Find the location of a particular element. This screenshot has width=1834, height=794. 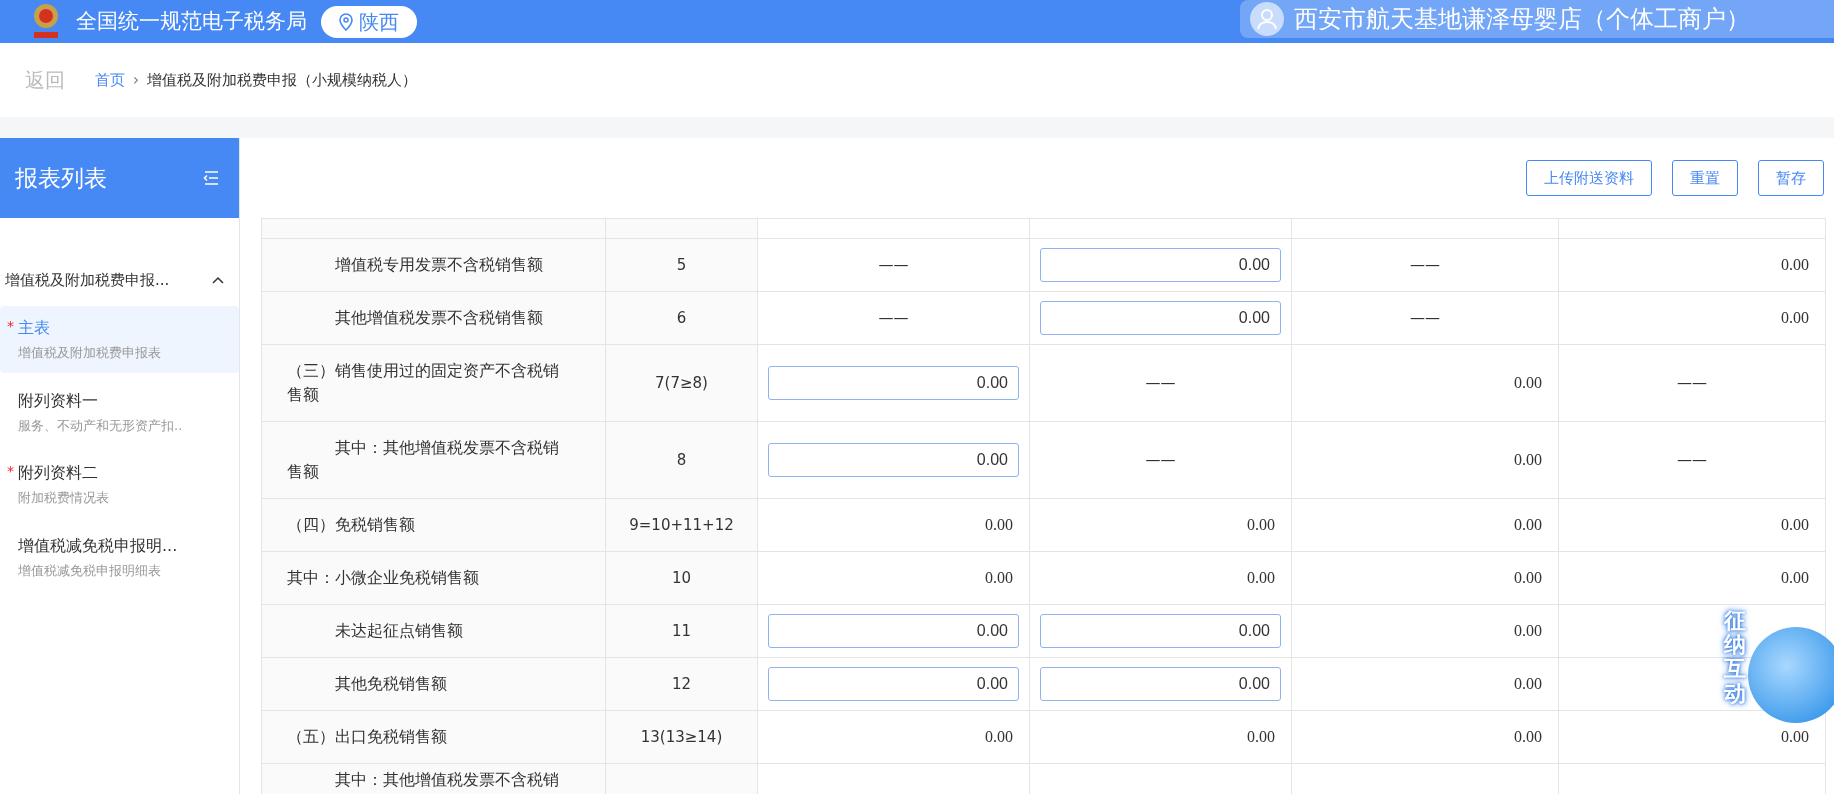

sidebar-item-title: 主表 is located at coordinates (34, 328).